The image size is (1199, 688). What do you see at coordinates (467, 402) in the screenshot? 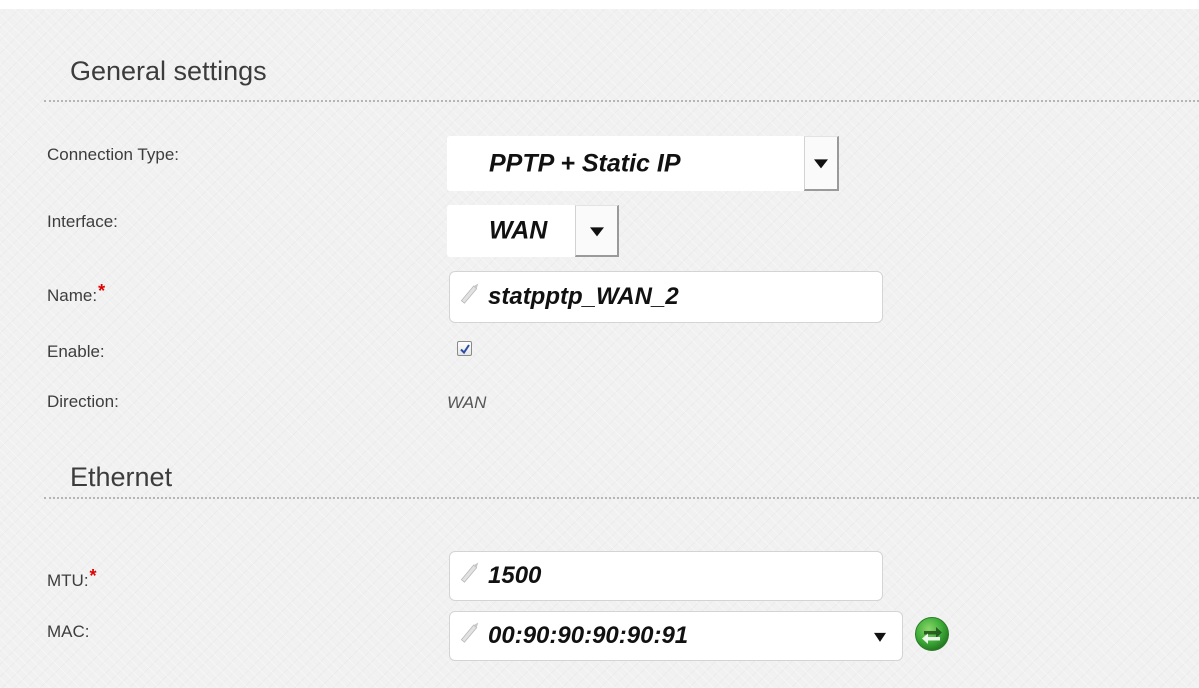
I see `direction-value: WAN` at bounding box center [467, 402].